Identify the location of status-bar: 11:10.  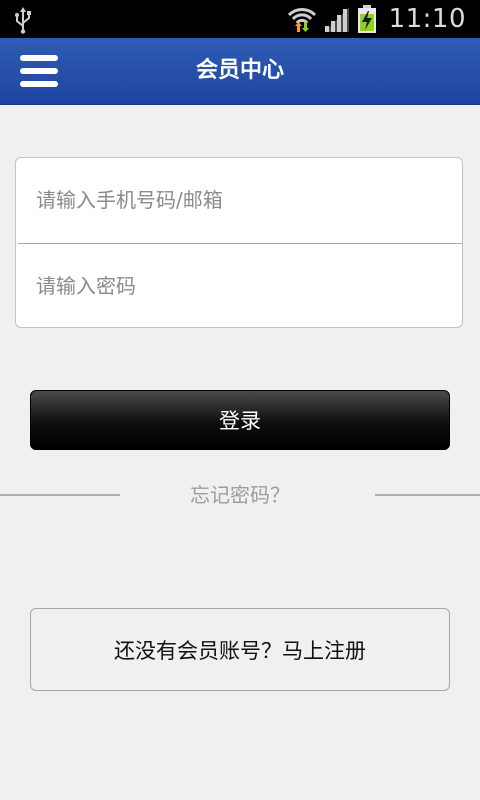
(240, 19).